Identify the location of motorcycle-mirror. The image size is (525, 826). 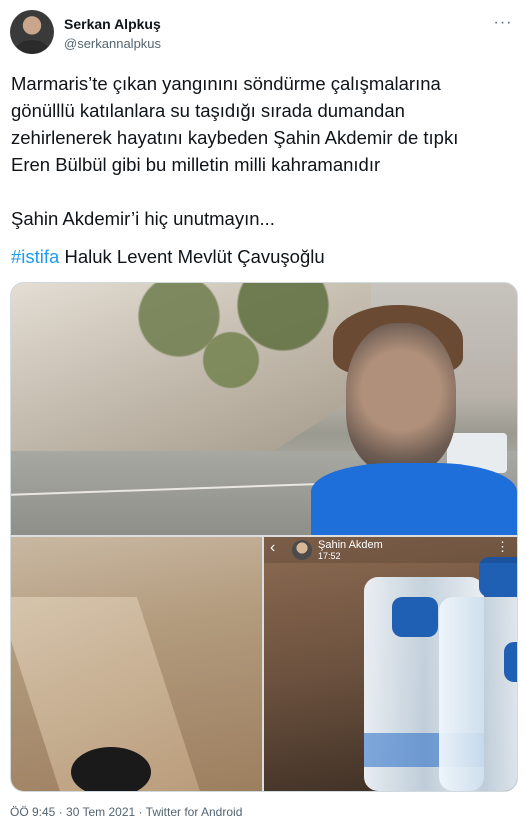
(111, 769).